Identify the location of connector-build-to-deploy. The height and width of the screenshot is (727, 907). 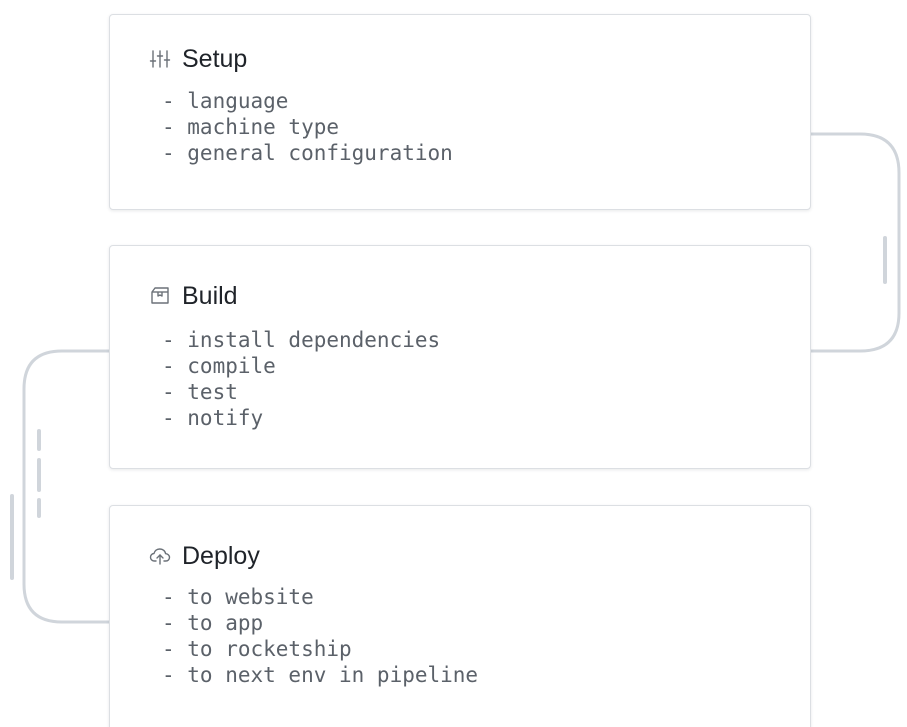
(65, 486).